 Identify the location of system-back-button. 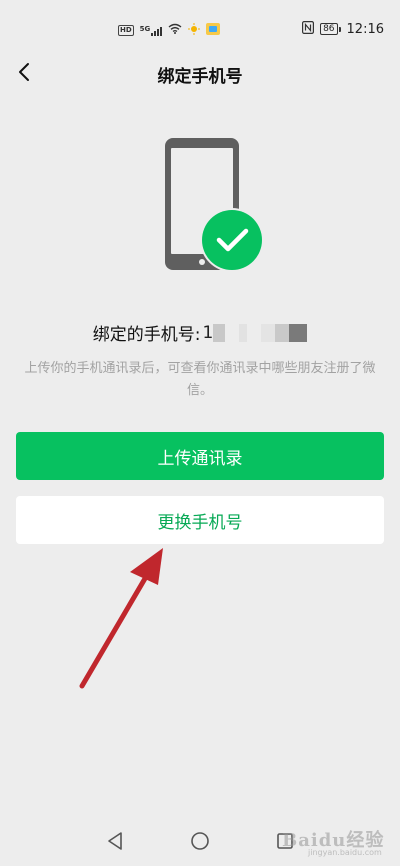
(115, 843).